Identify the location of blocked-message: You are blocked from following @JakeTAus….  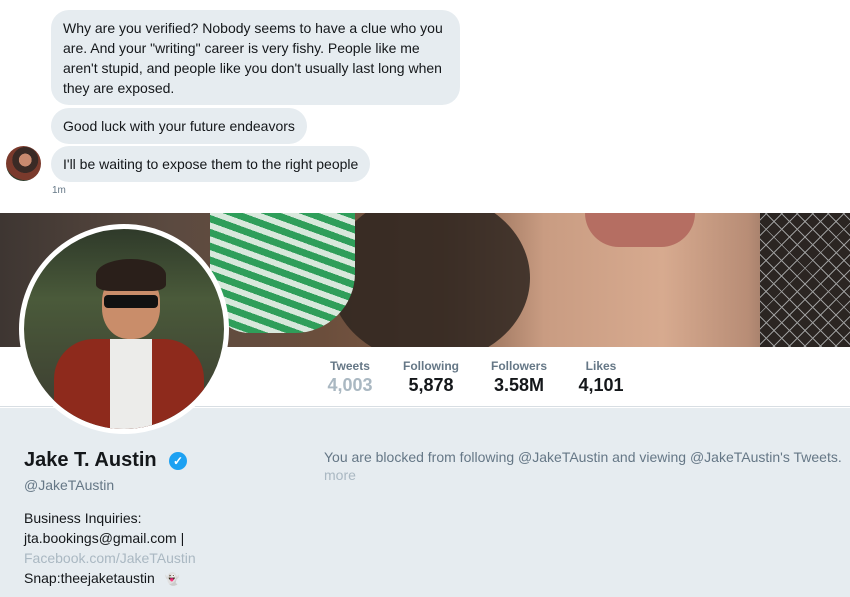
(583, 457).